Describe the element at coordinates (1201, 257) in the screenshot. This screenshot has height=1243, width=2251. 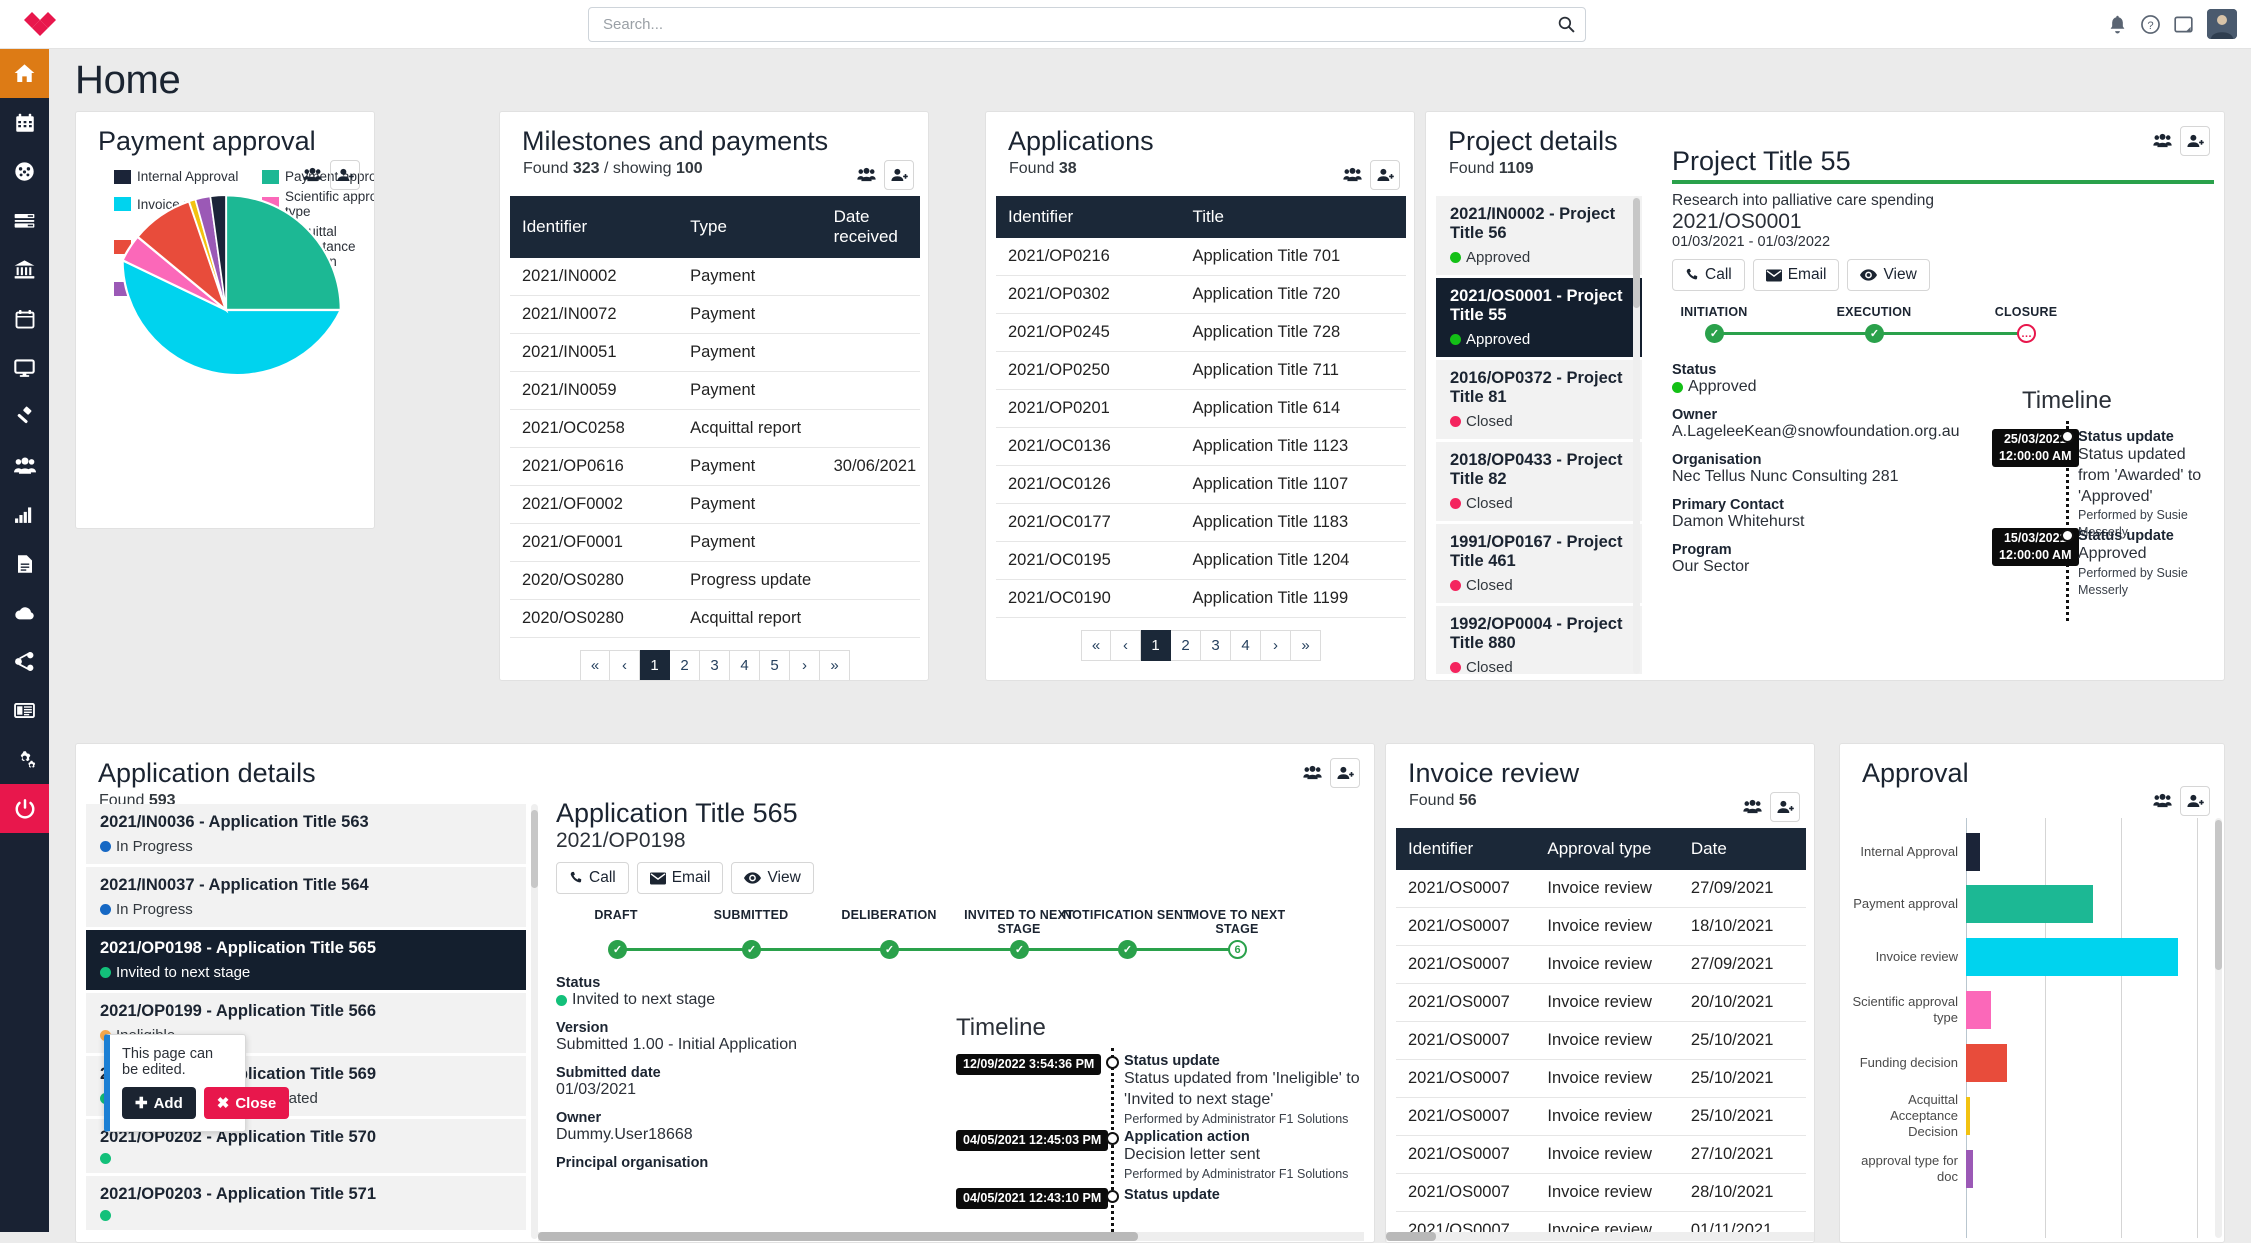
I see `table-row: 2021/OP0216Application Title 701` at that location.